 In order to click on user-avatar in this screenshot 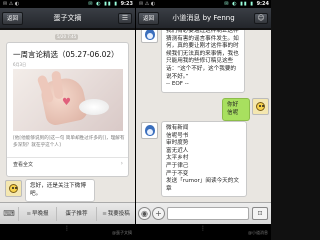, I will do `click(260, 106)`.